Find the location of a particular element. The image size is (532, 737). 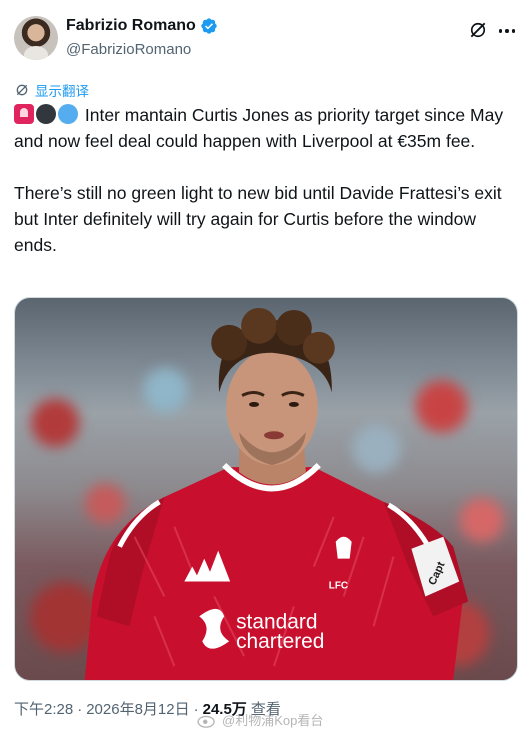

translate-icon is located at coordinates (22, 90).